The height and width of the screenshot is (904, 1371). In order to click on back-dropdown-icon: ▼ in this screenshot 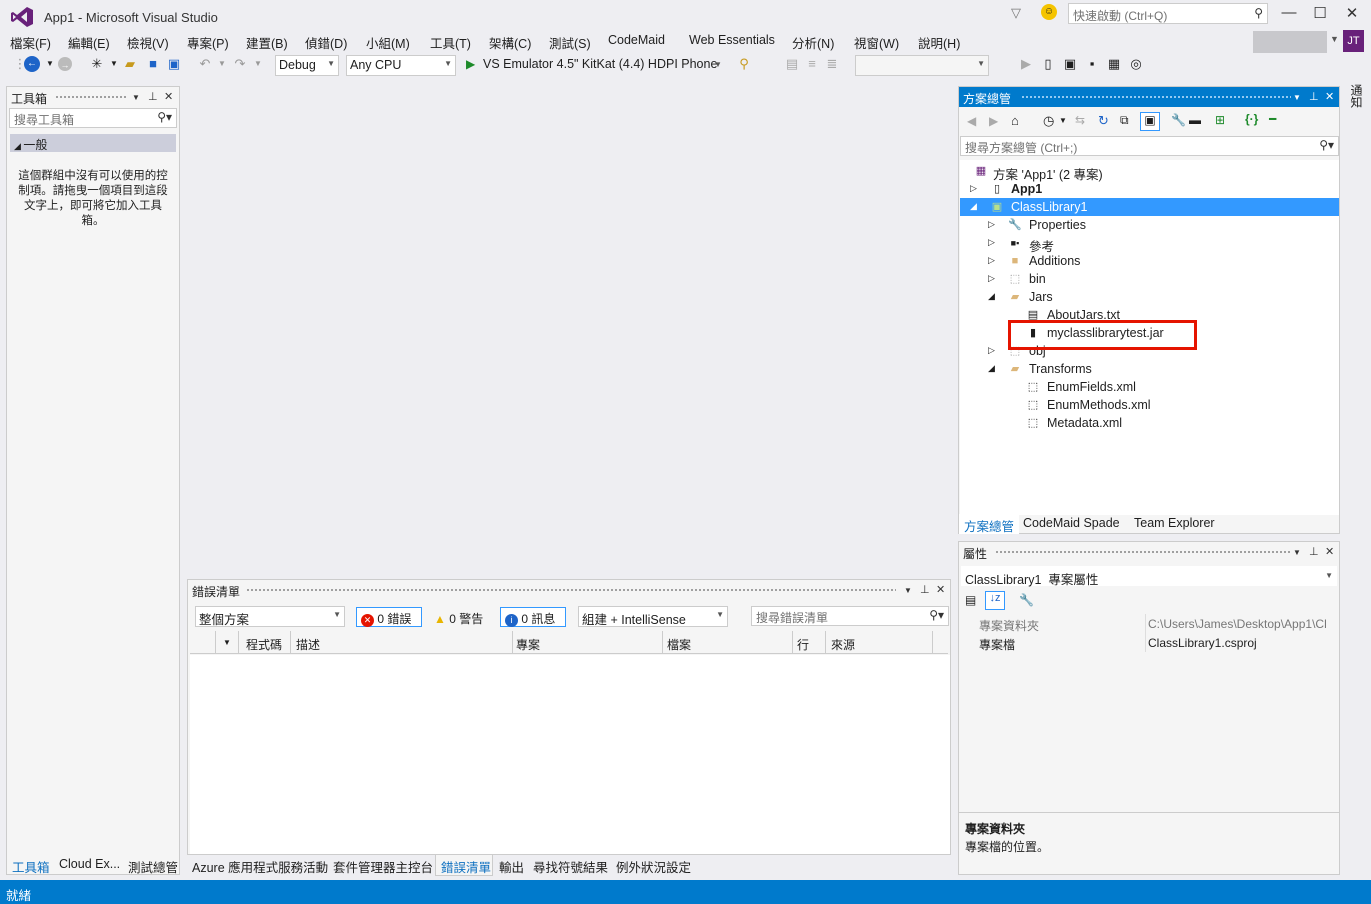, I will do `click(50, 64)`.